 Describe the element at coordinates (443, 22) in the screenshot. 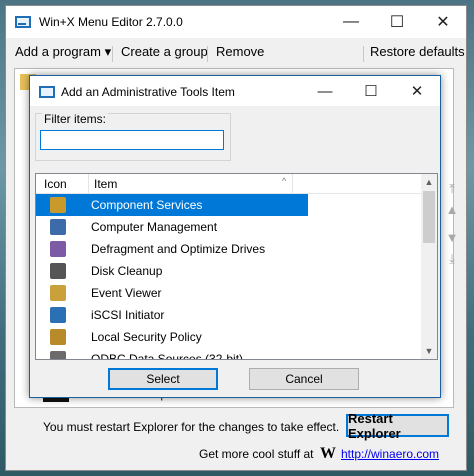

I see `close-icon: ✕` at that location.